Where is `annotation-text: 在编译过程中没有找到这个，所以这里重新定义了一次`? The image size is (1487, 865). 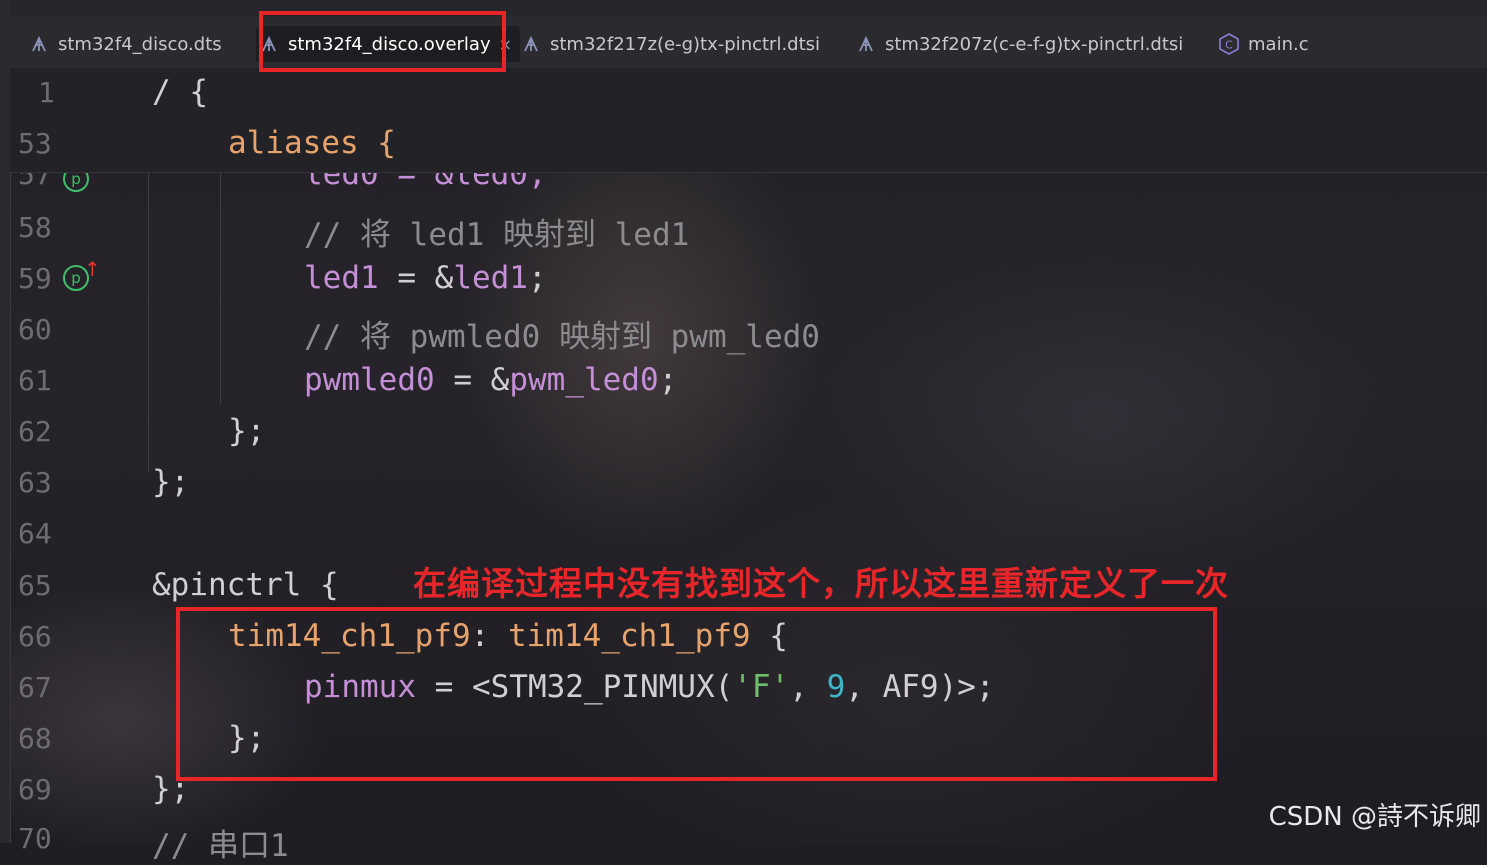 annotation-text: 在编译过程中没有找到这个，所以这里重新定义了一次 is located at coordinates (821, 583).